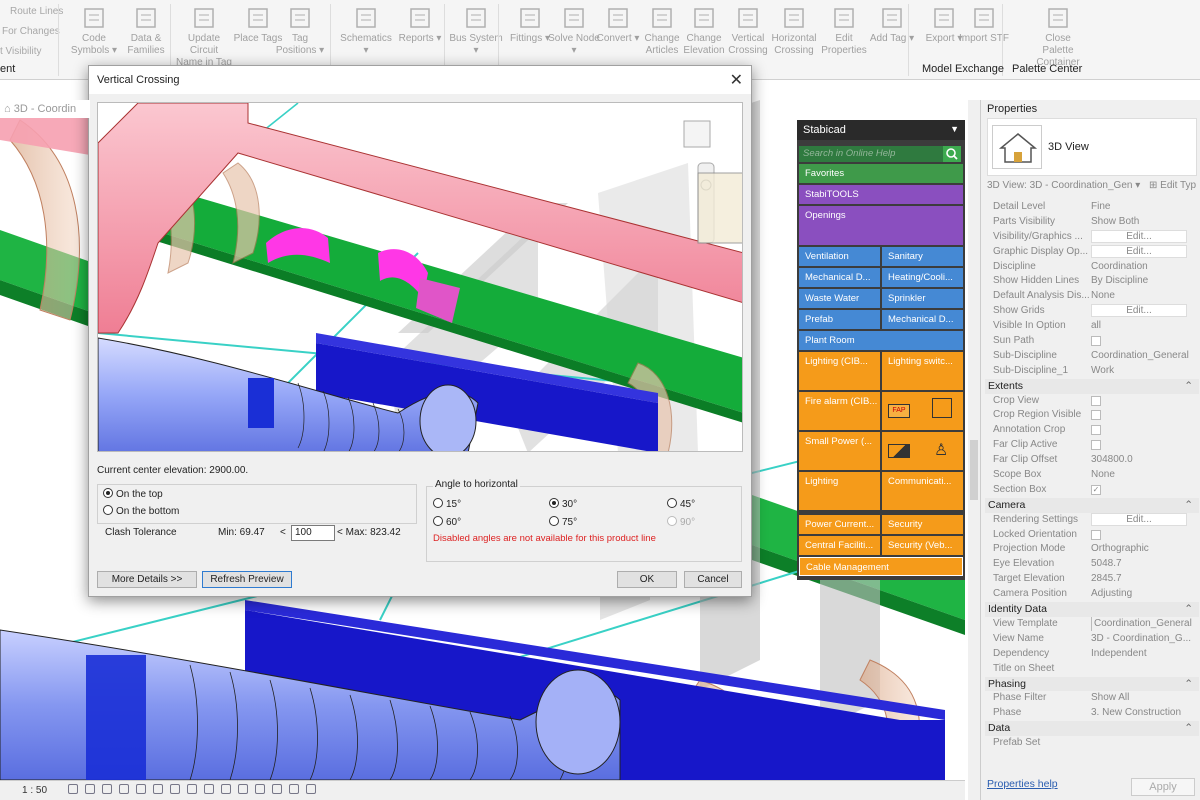 The image size is (1200, 800). What do you see at coordinates (1144, 549) in the screenshot?
I see `property-value: Orthographic` at bounding box center [1144, 549].